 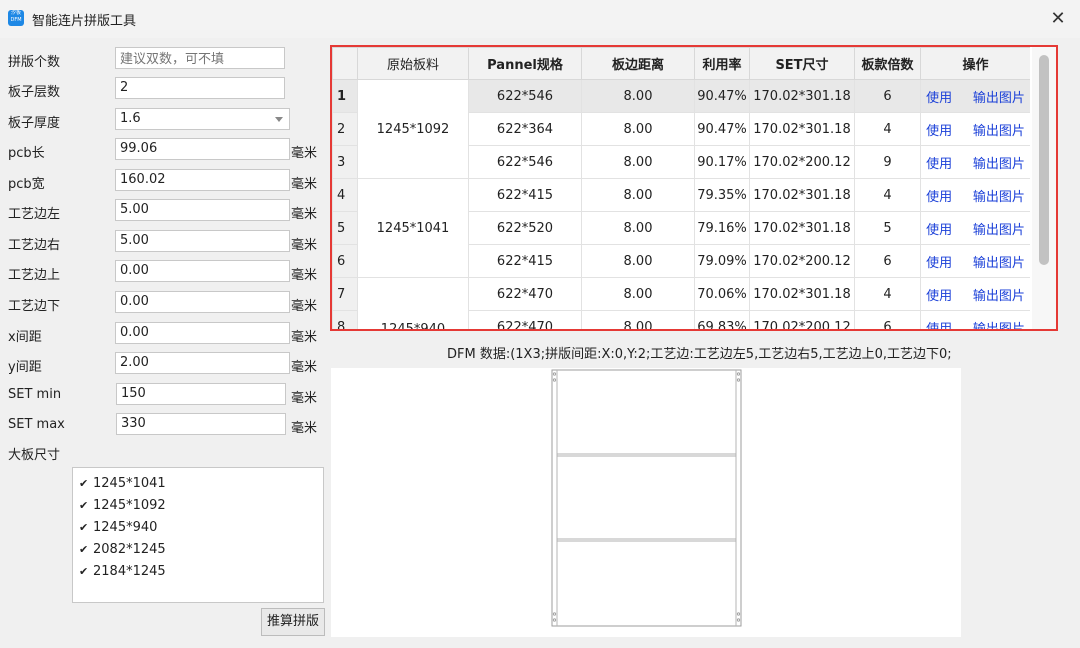 I want to click on chevron-down-icon, so click(x=279, y=119).